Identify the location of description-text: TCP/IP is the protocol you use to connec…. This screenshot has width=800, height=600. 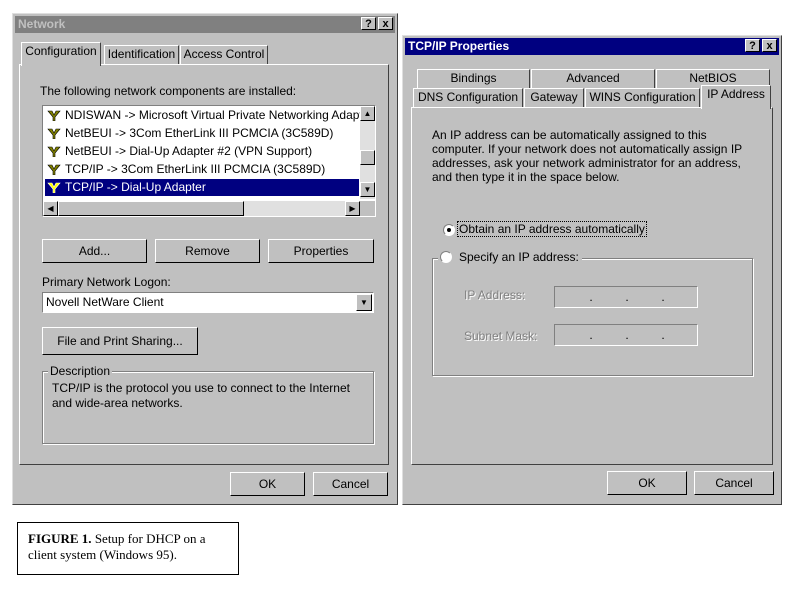
(201, 395).